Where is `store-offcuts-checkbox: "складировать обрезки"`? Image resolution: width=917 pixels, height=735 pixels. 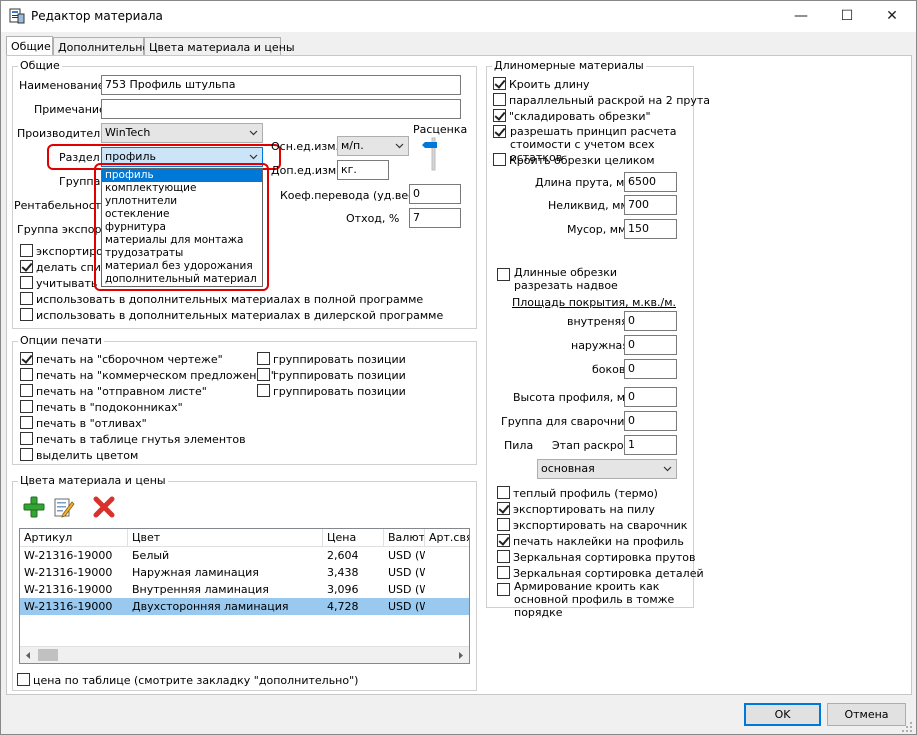 store-offcuts-checkbox: "складировать обрезки" is located at coordinates (572, 116).